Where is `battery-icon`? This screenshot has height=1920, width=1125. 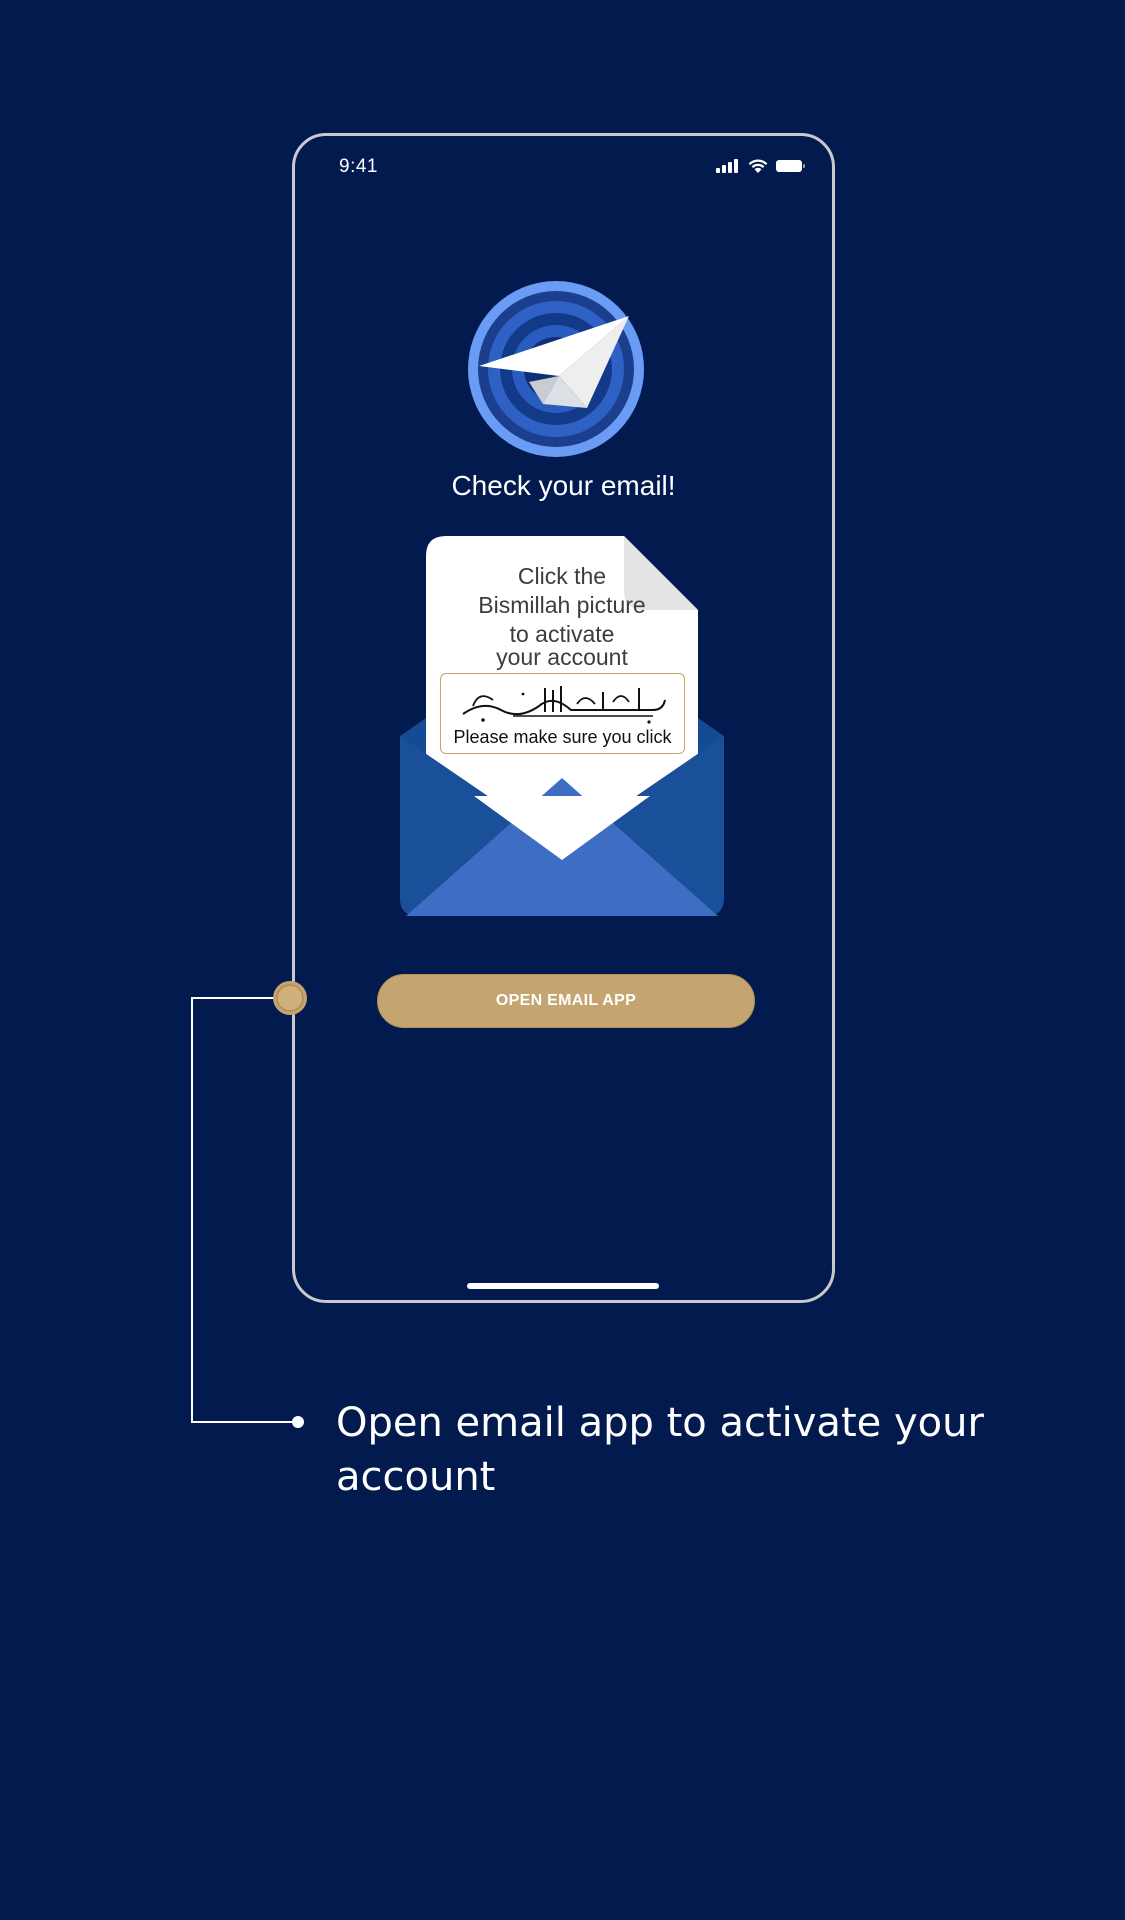 battery-icon is located at coordinates (790, 166).